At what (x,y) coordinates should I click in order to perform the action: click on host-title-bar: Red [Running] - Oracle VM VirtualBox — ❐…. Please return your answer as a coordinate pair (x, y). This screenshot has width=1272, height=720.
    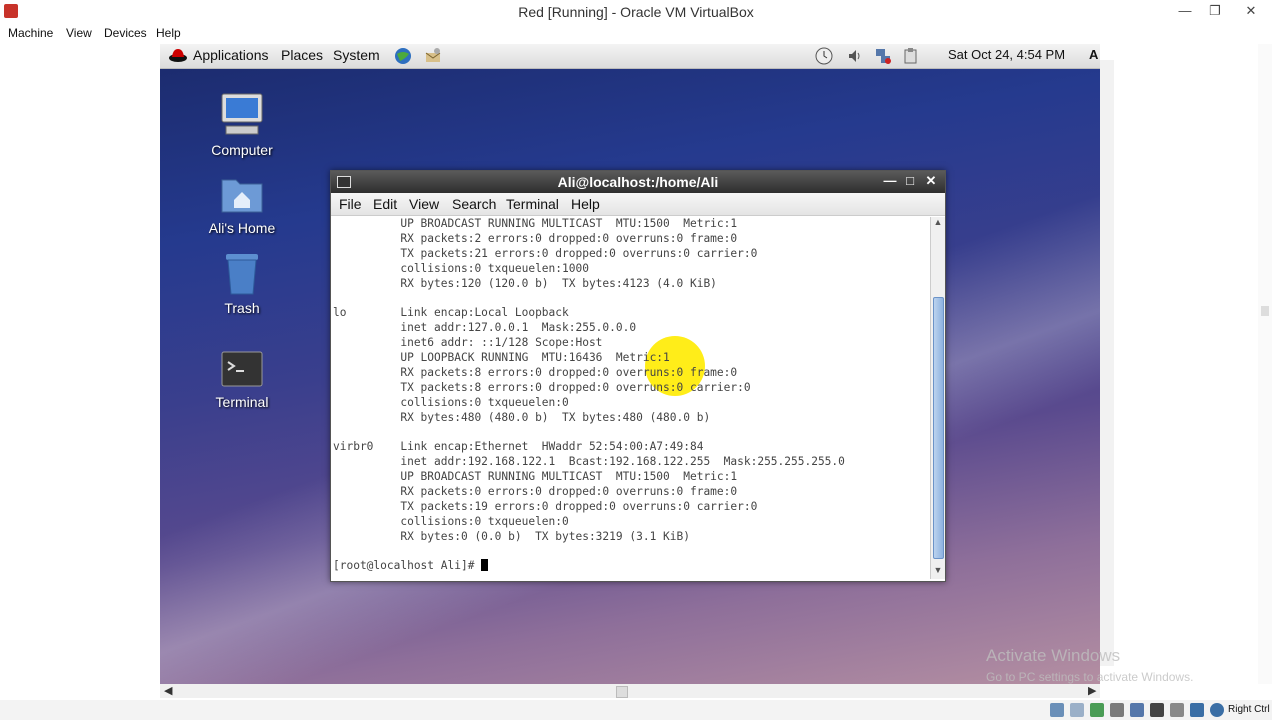
    Looking at the image, I should click on (636, 12).